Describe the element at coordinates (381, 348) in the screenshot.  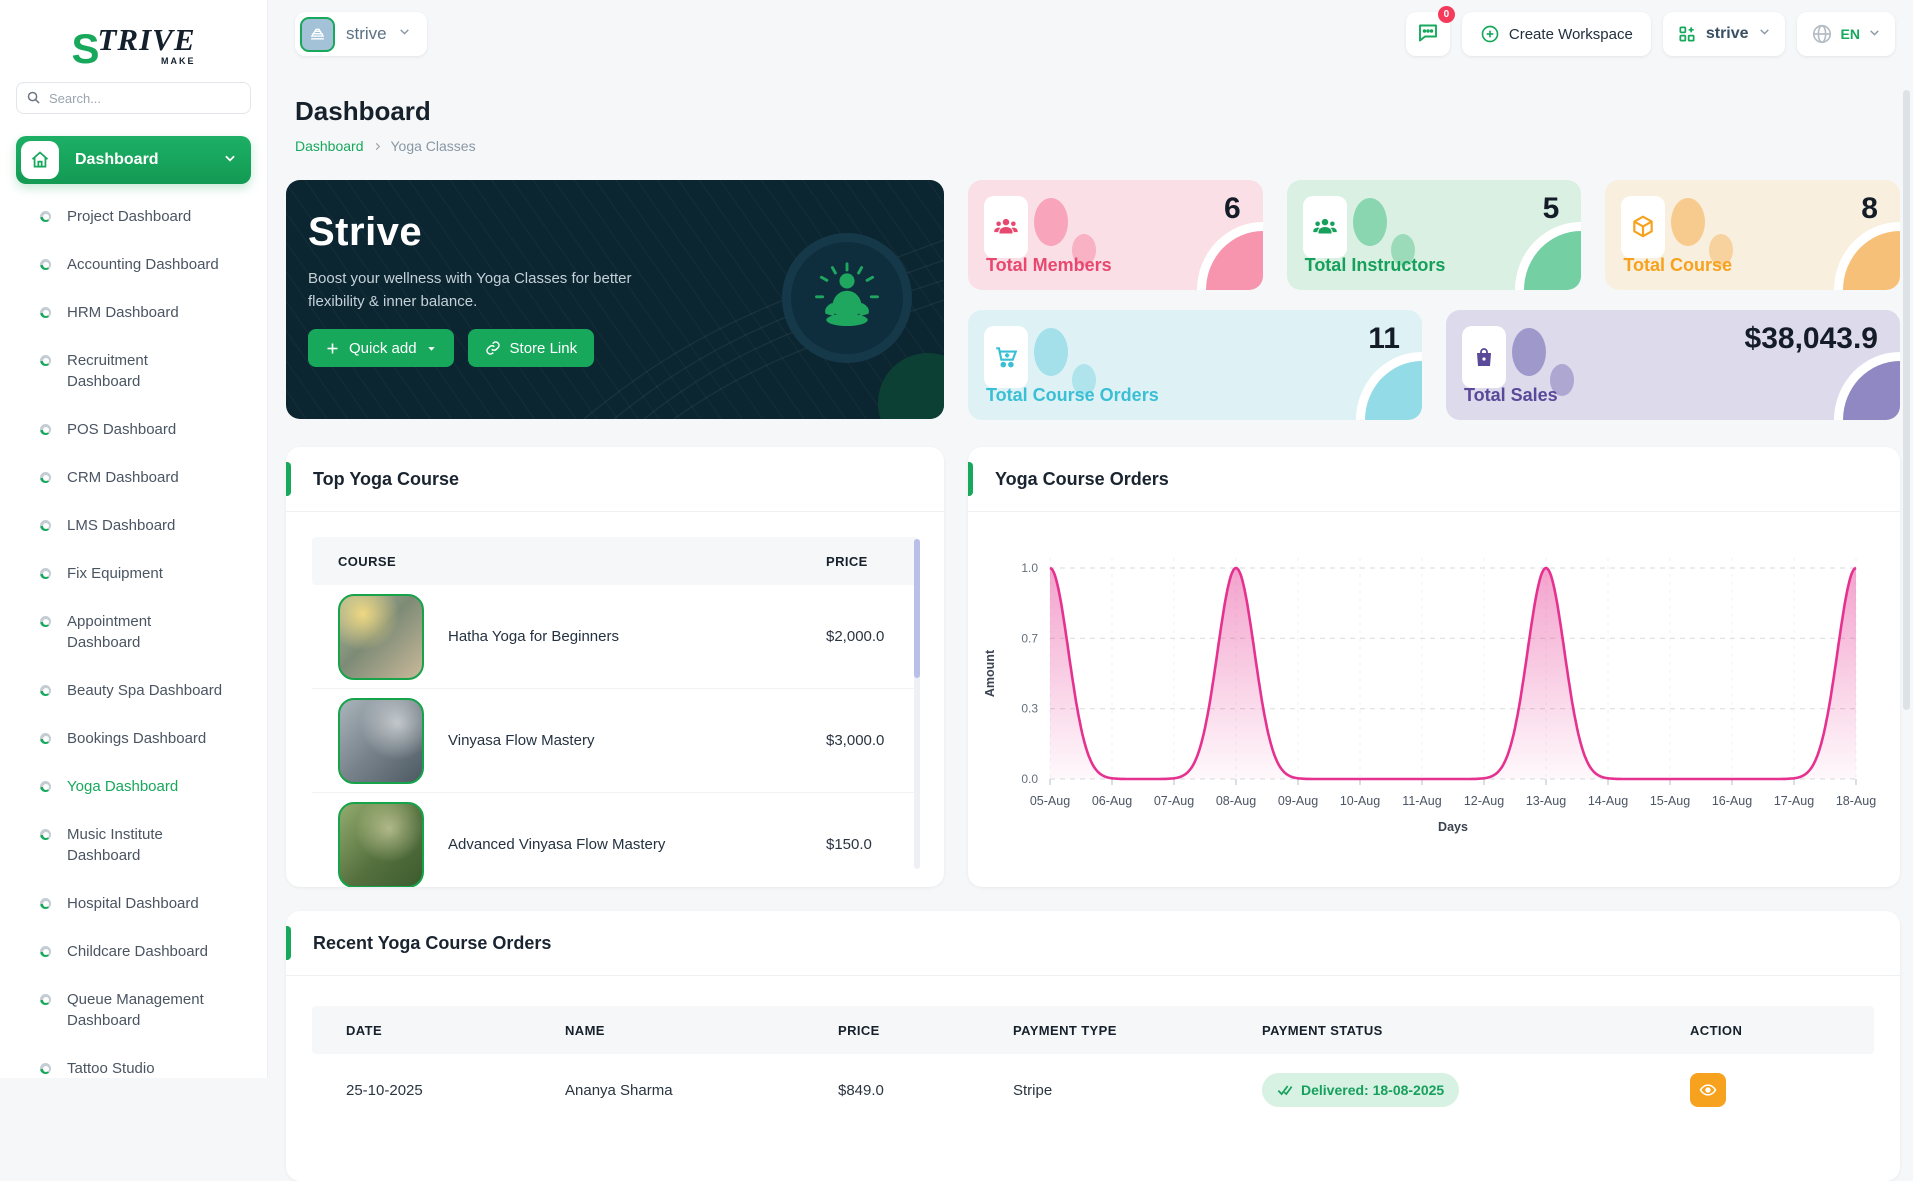
I see `quick-add-button: Quick add` at that location.